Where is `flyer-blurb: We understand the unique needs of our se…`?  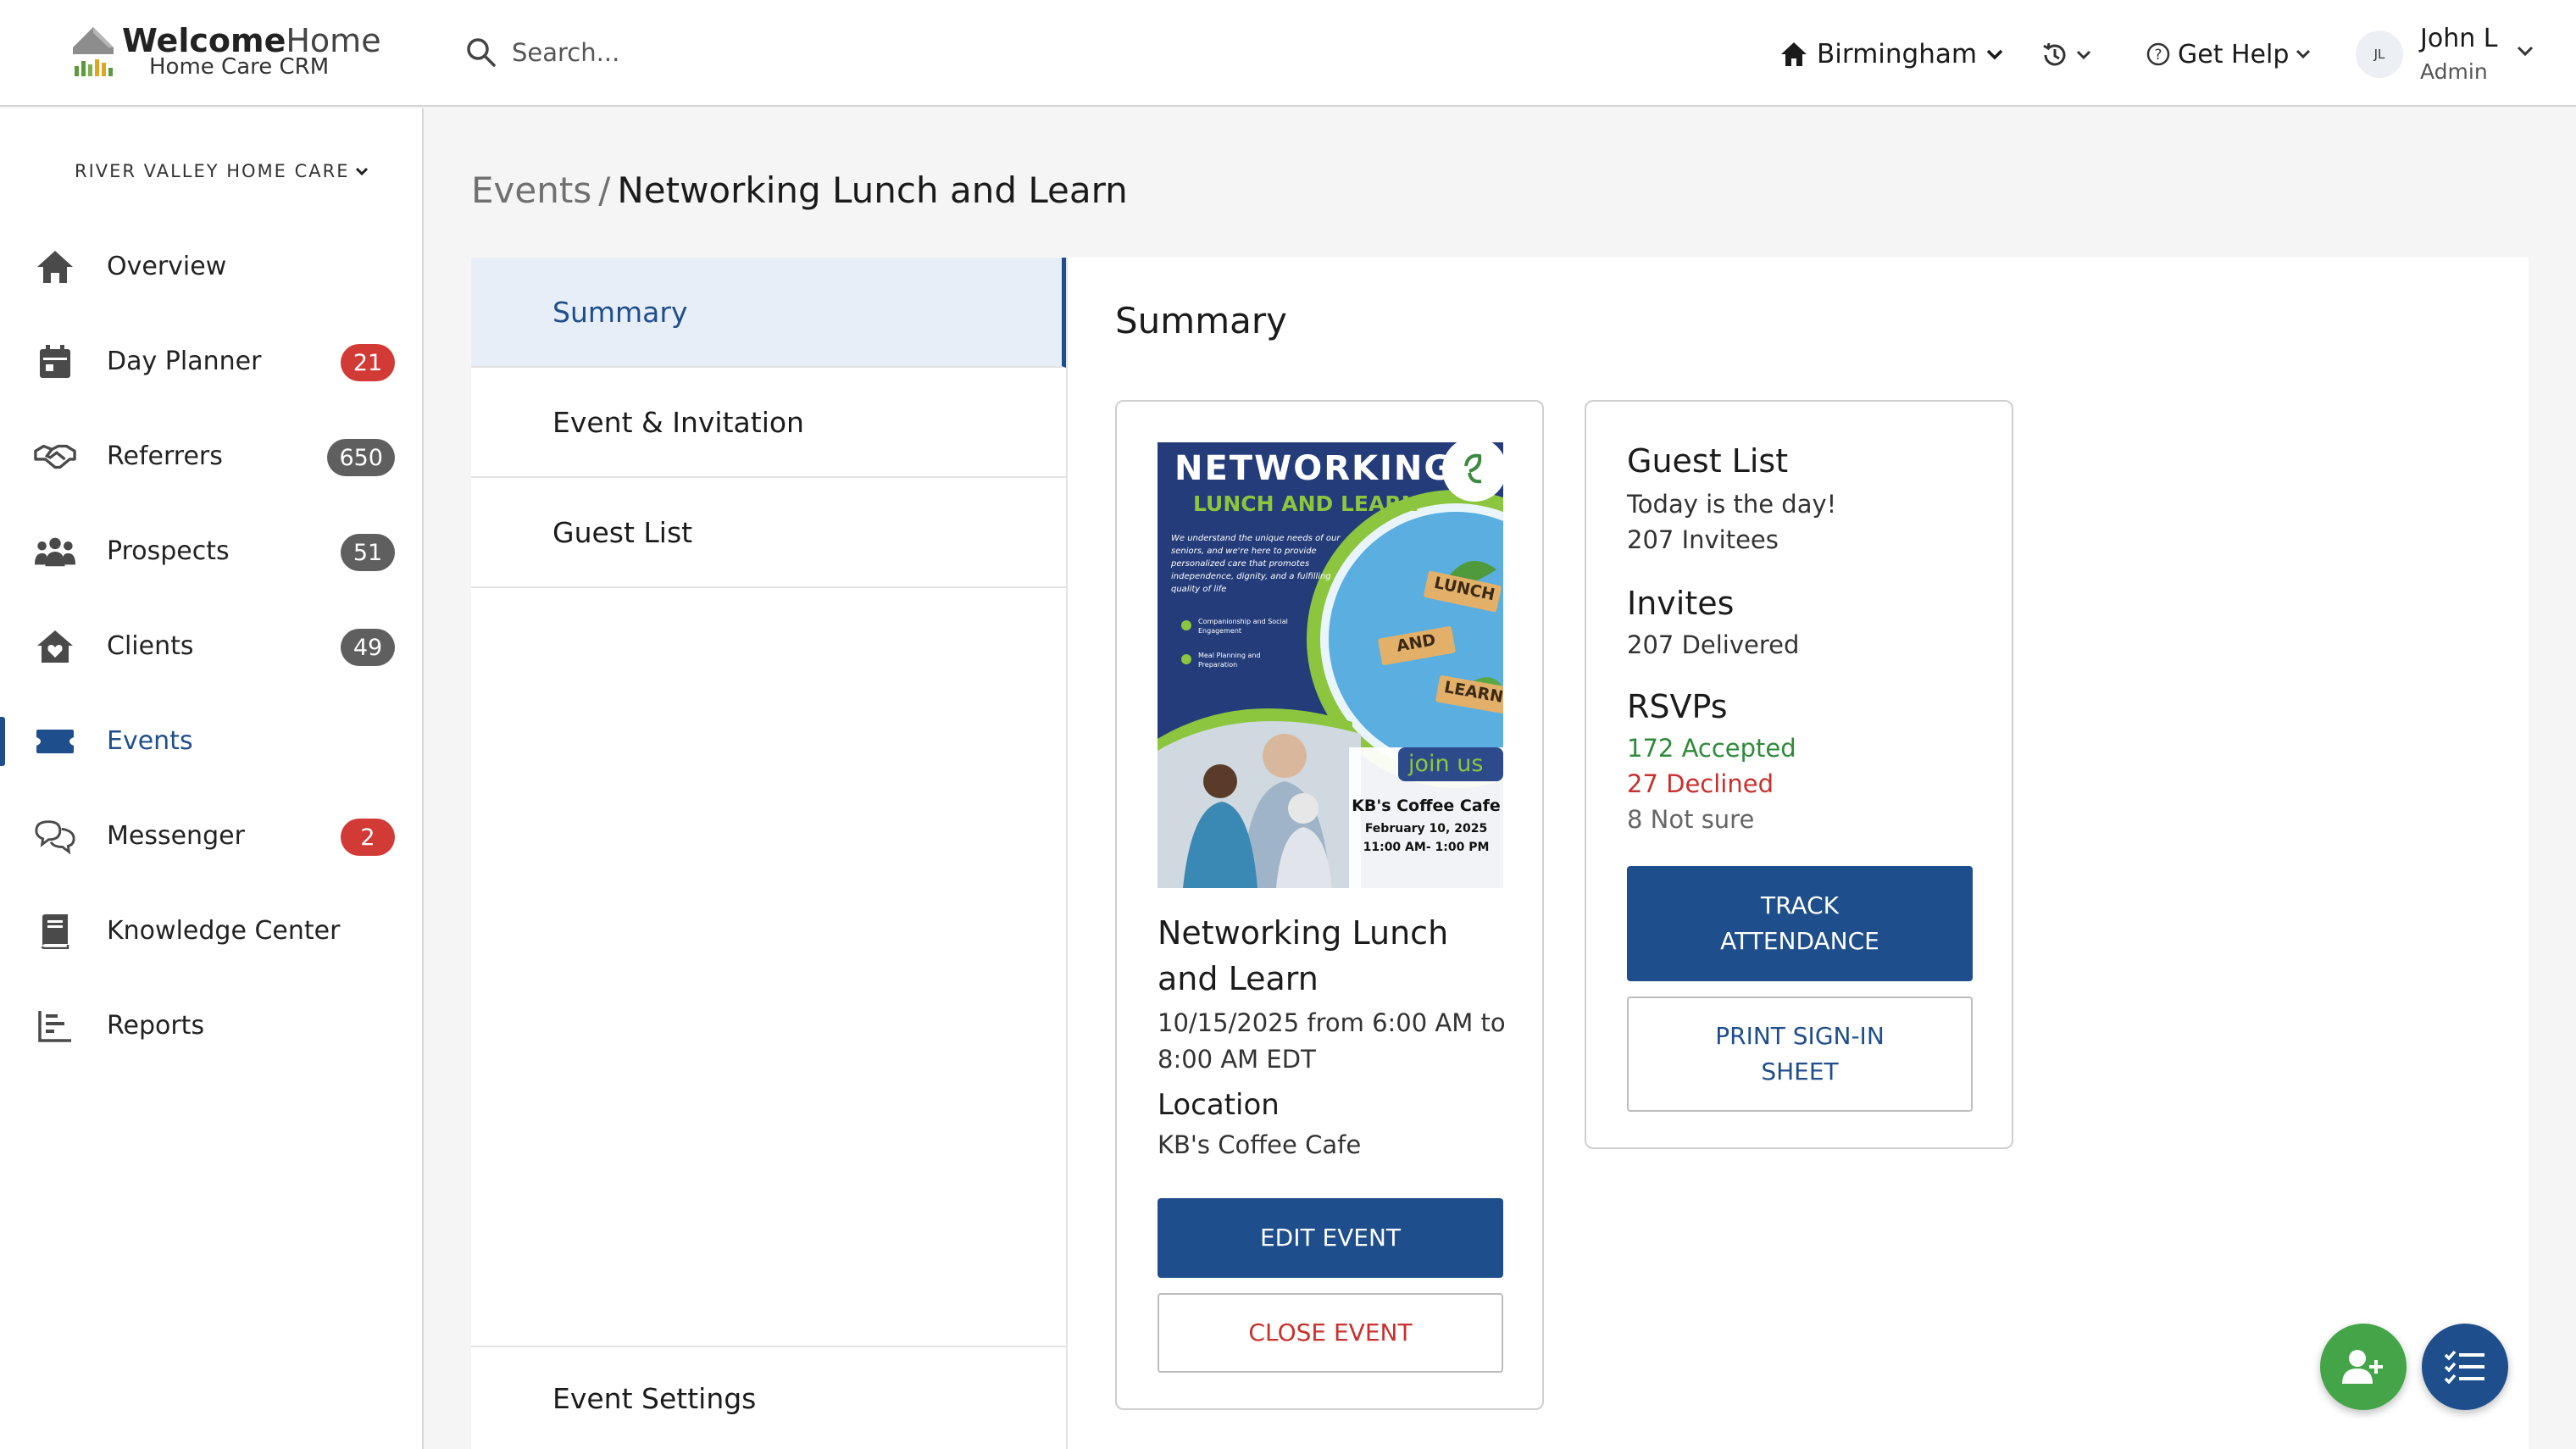
flyer-blurb: We understand the unique needs of our se… is located at coordinates (1256, 564).